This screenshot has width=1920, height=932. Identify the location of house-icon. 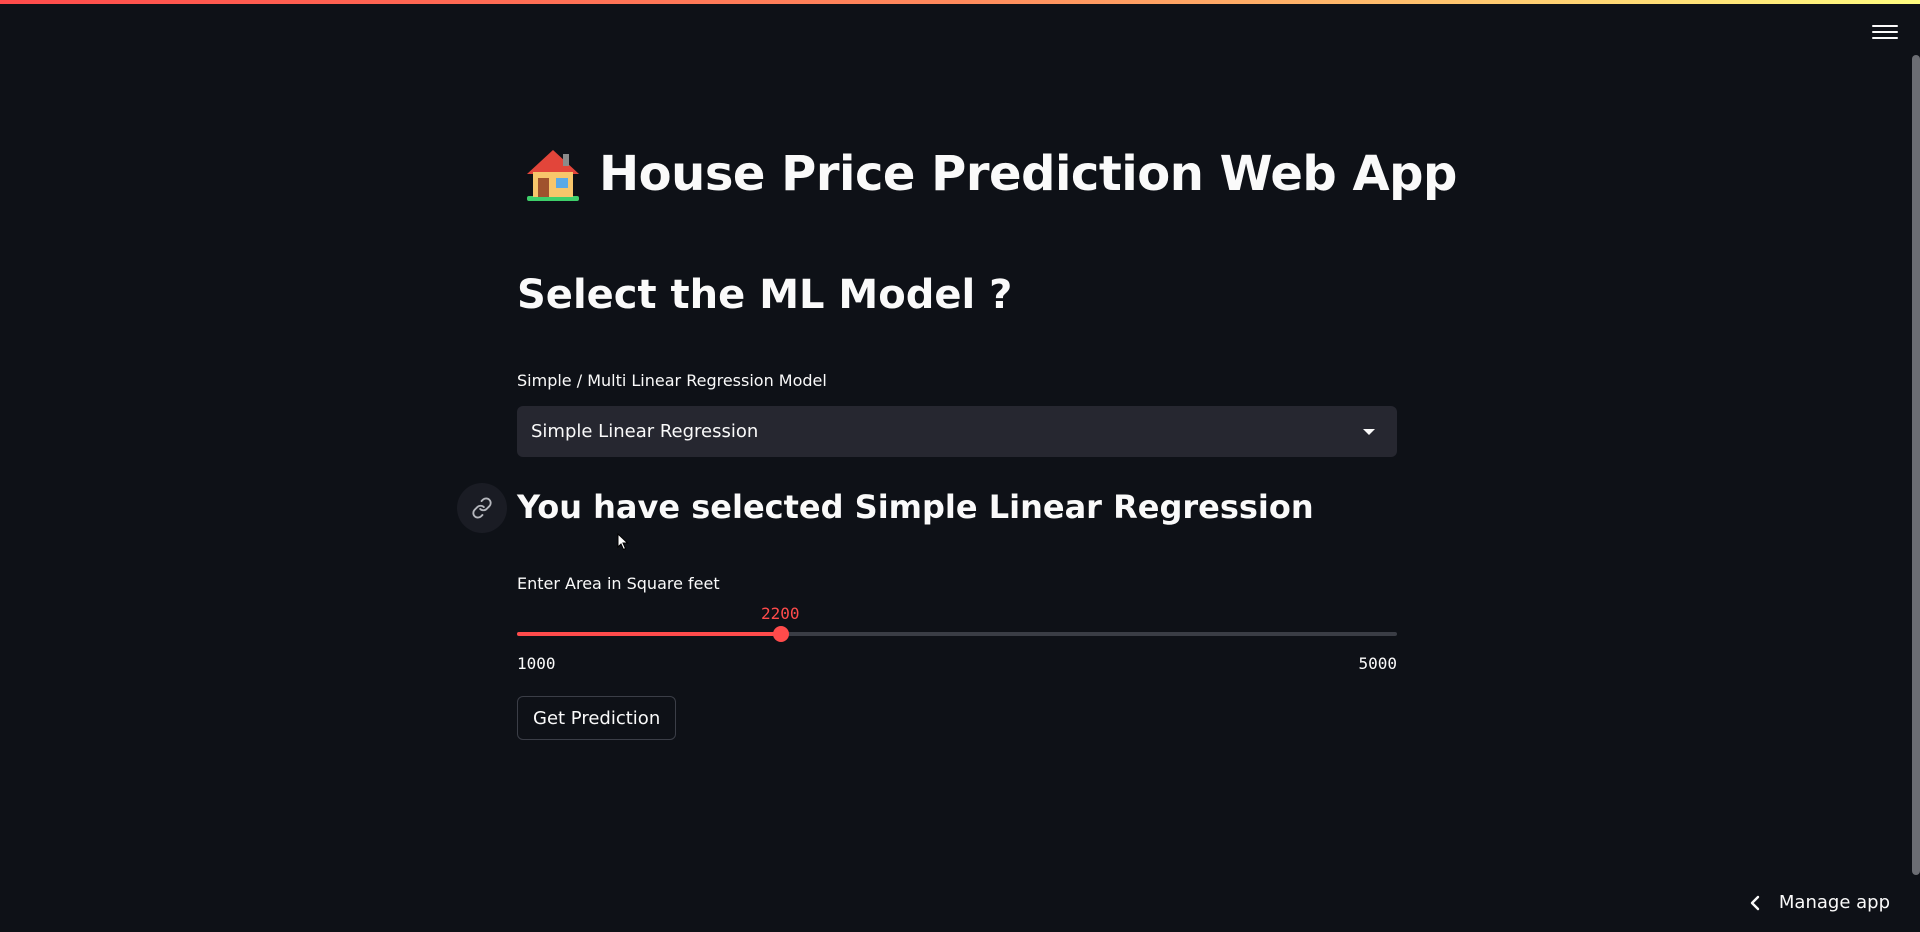
(553, 175).